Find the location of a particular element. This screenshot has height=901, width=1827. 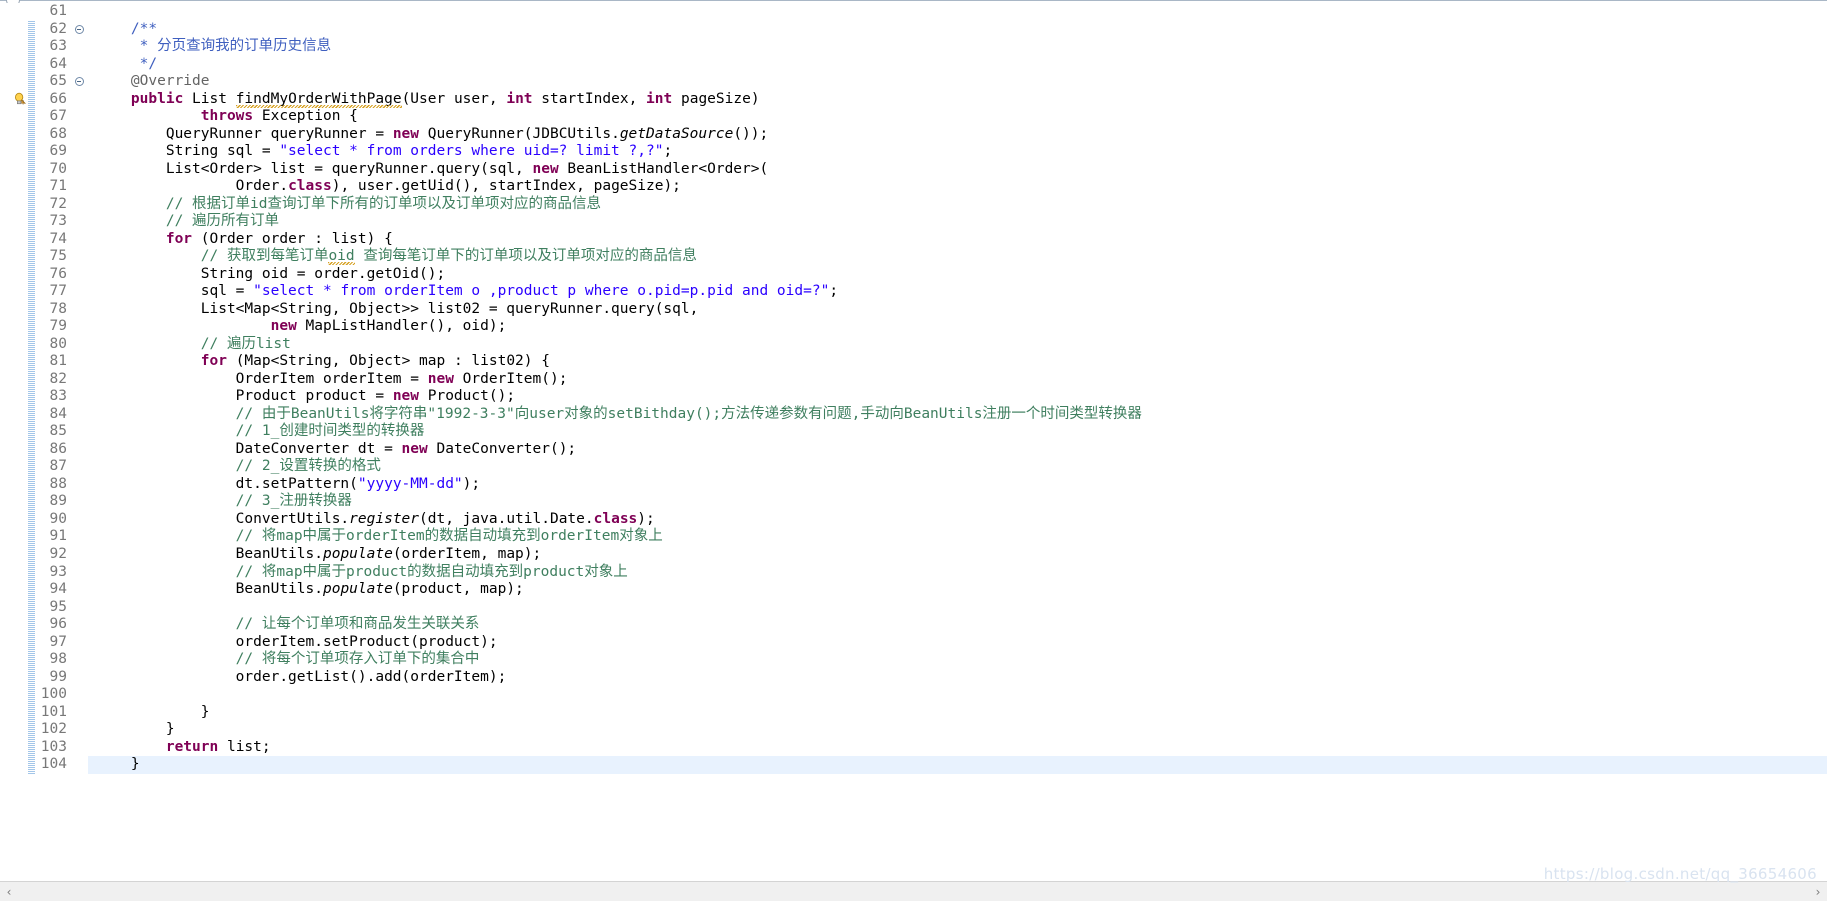

code-line: return list; is located at coordinates (961, 748).